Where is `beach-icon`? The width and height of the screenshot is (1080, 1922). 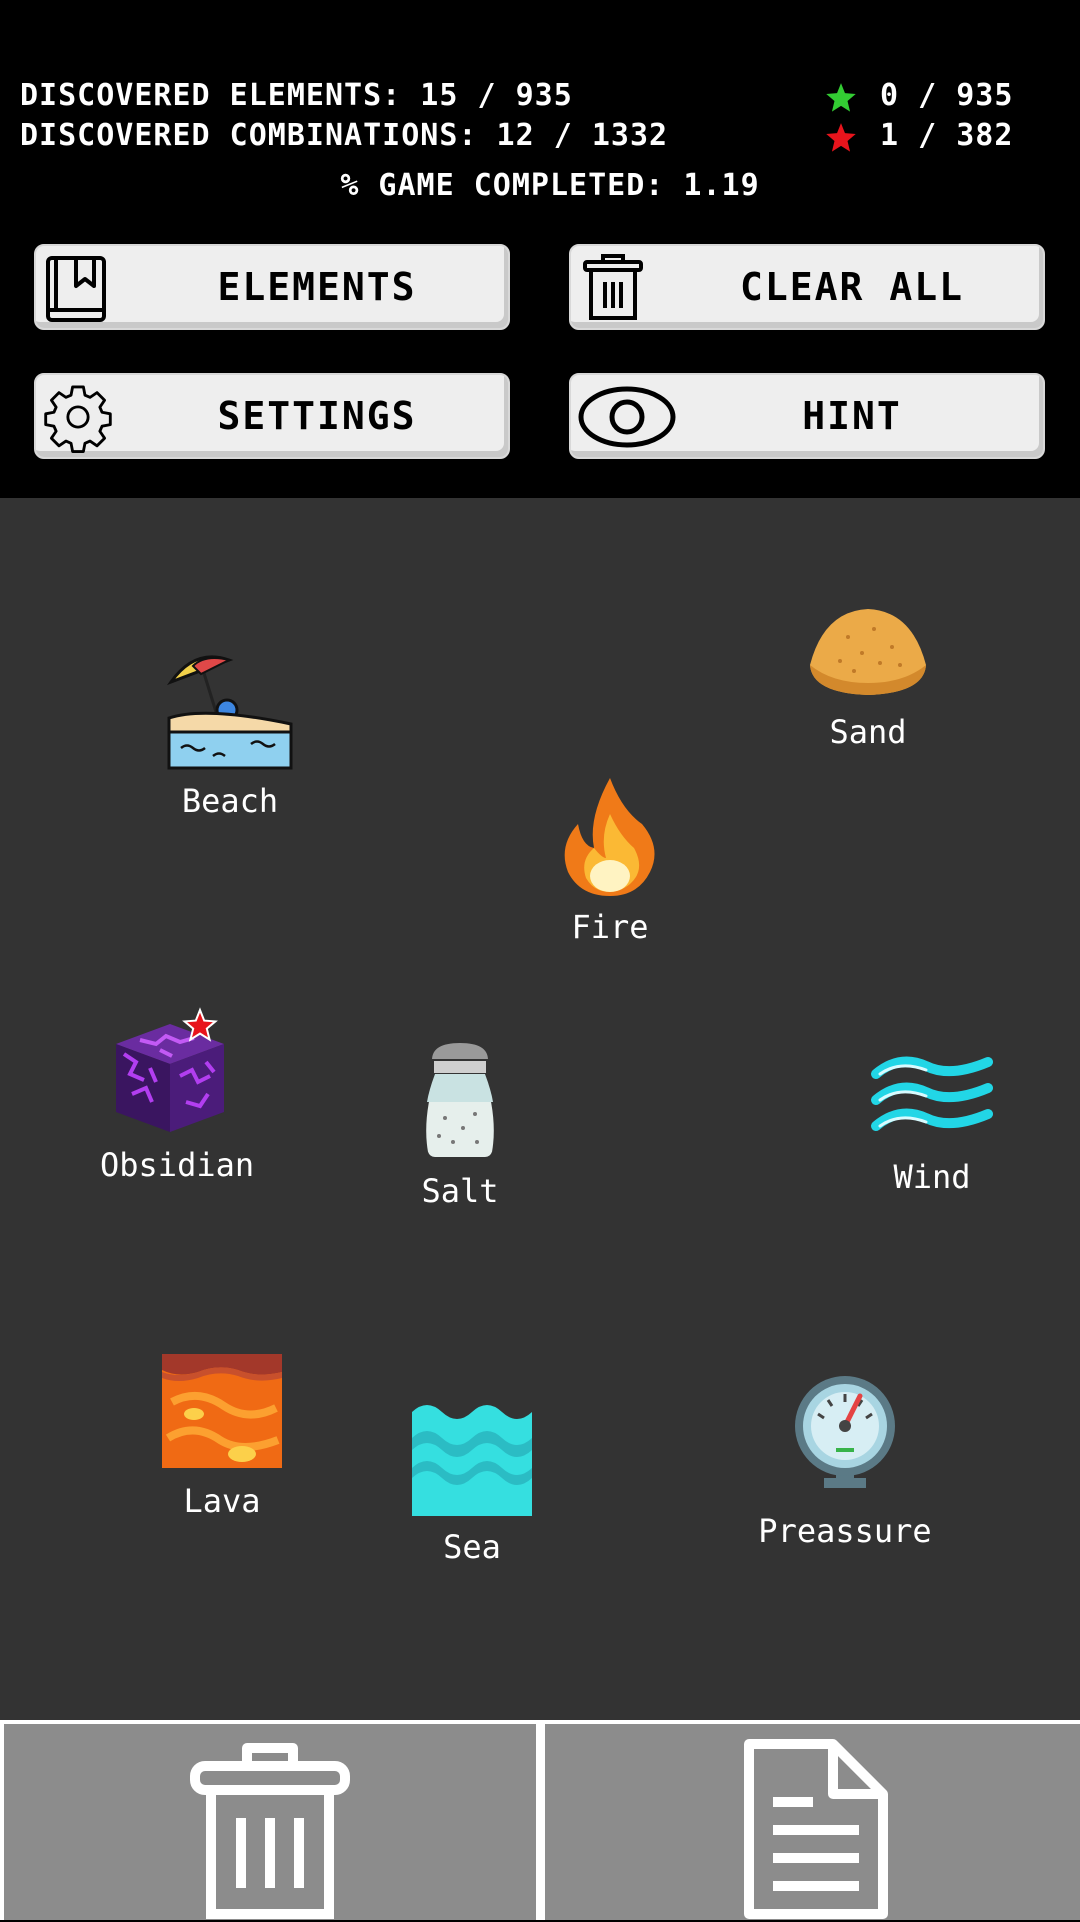 beach-icon is located at coordinates (229, 712).